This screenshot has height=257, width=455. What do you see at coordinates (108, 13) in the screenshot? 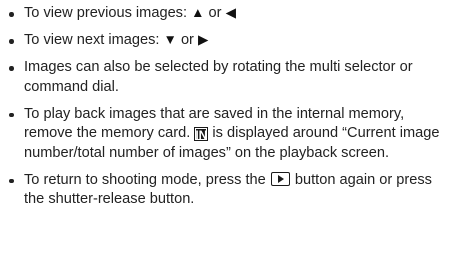
I see `item-text: To view previous images:` at bounding box center [108, 13].